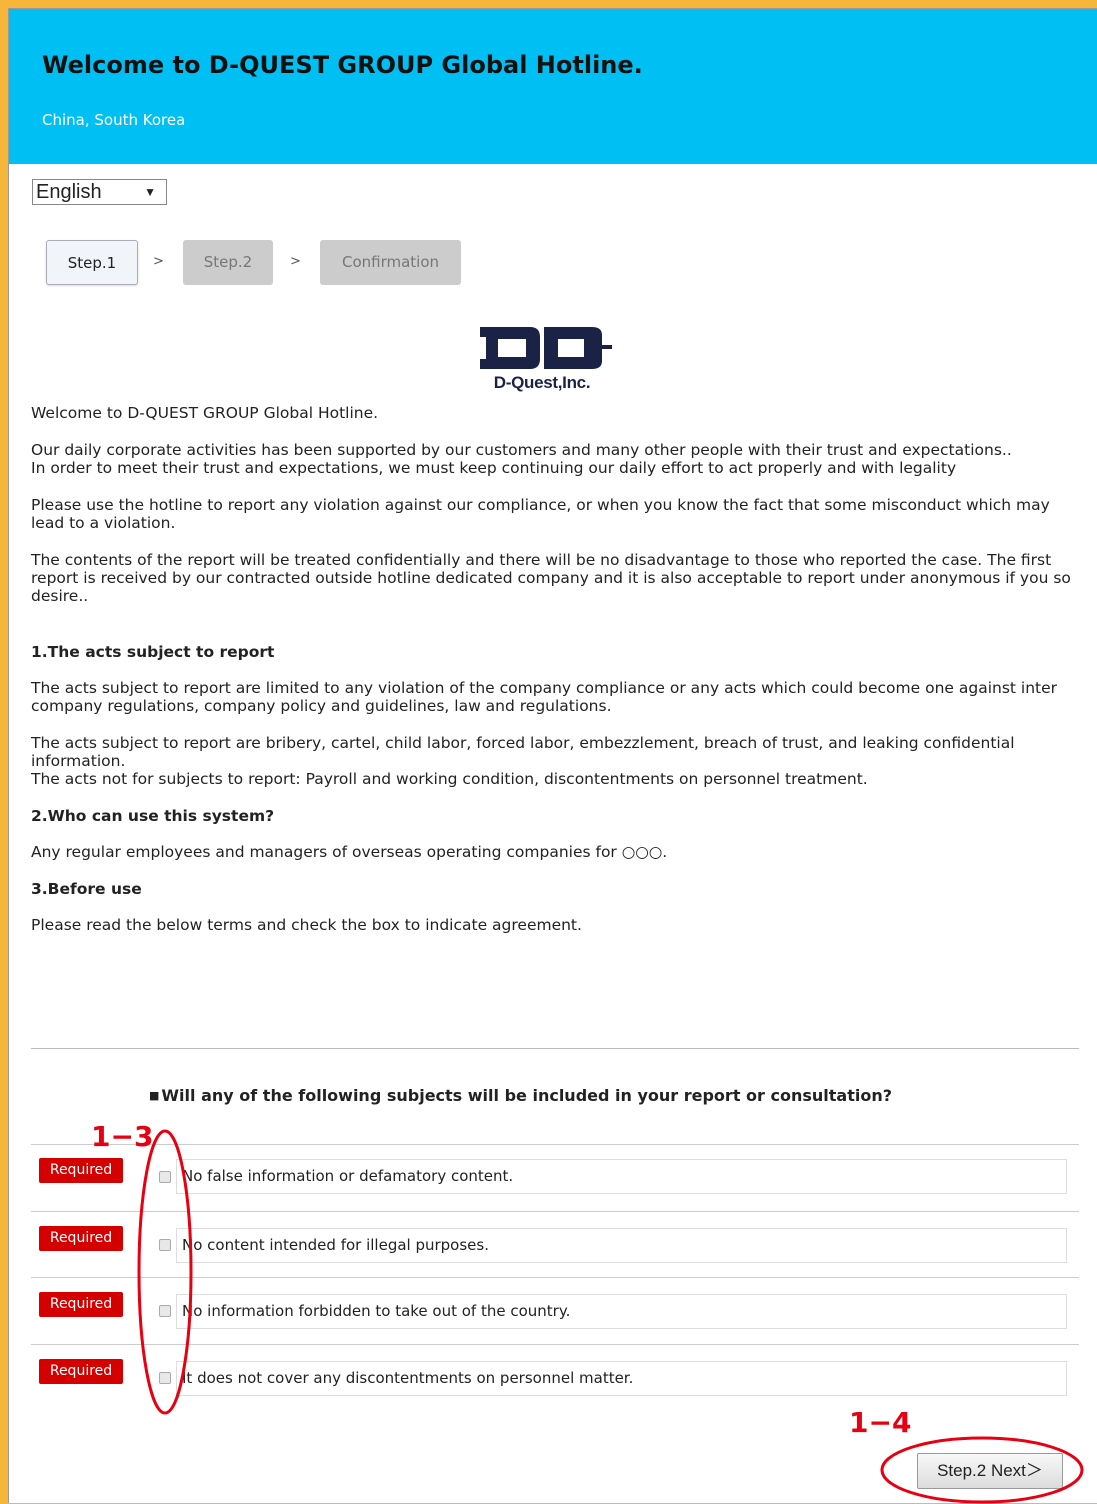 This screenshot has height=1504, width=1097. Describe the element at coordinates (390, 262) in the screenshot. I see `confirmation-tab: Confirmation` at that location.